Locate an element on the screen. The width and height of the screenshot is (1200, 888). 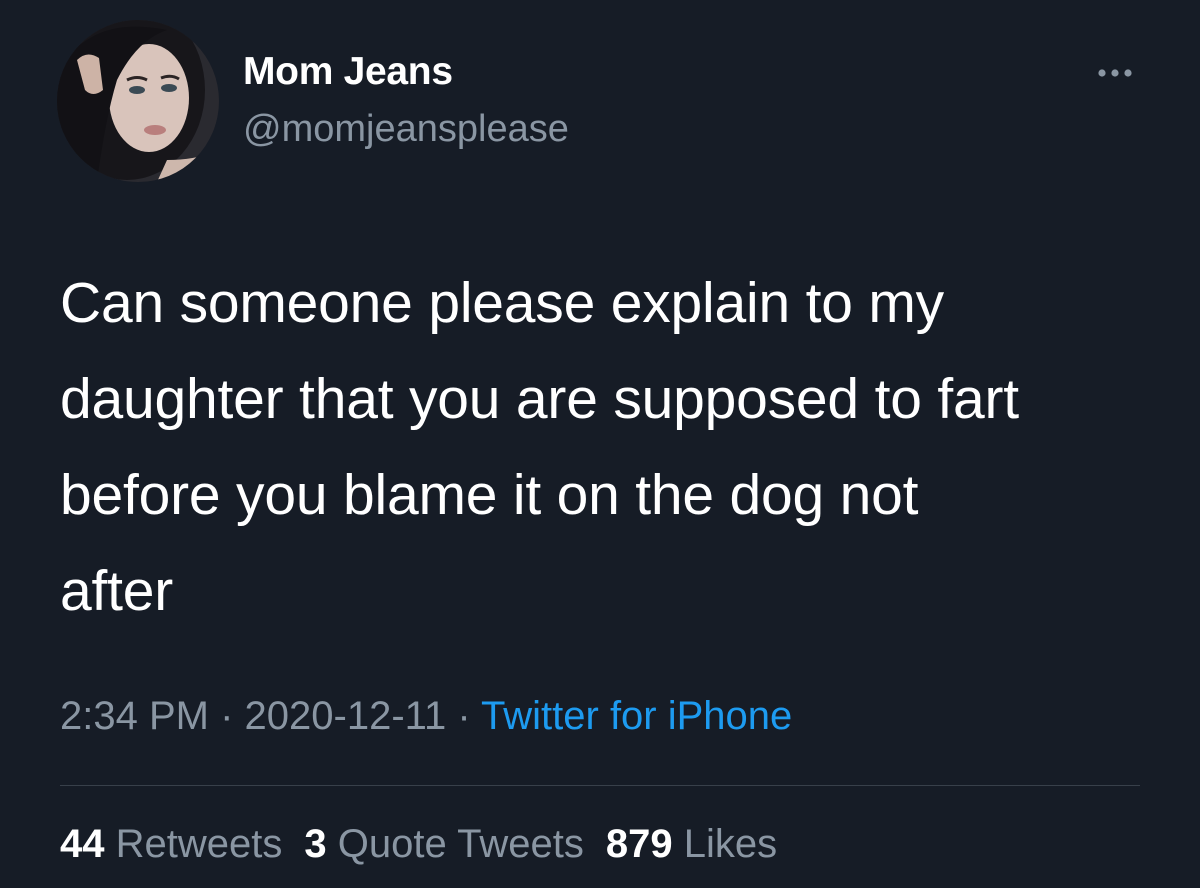
likes-label: Likes is located at coordinates (730, 844).